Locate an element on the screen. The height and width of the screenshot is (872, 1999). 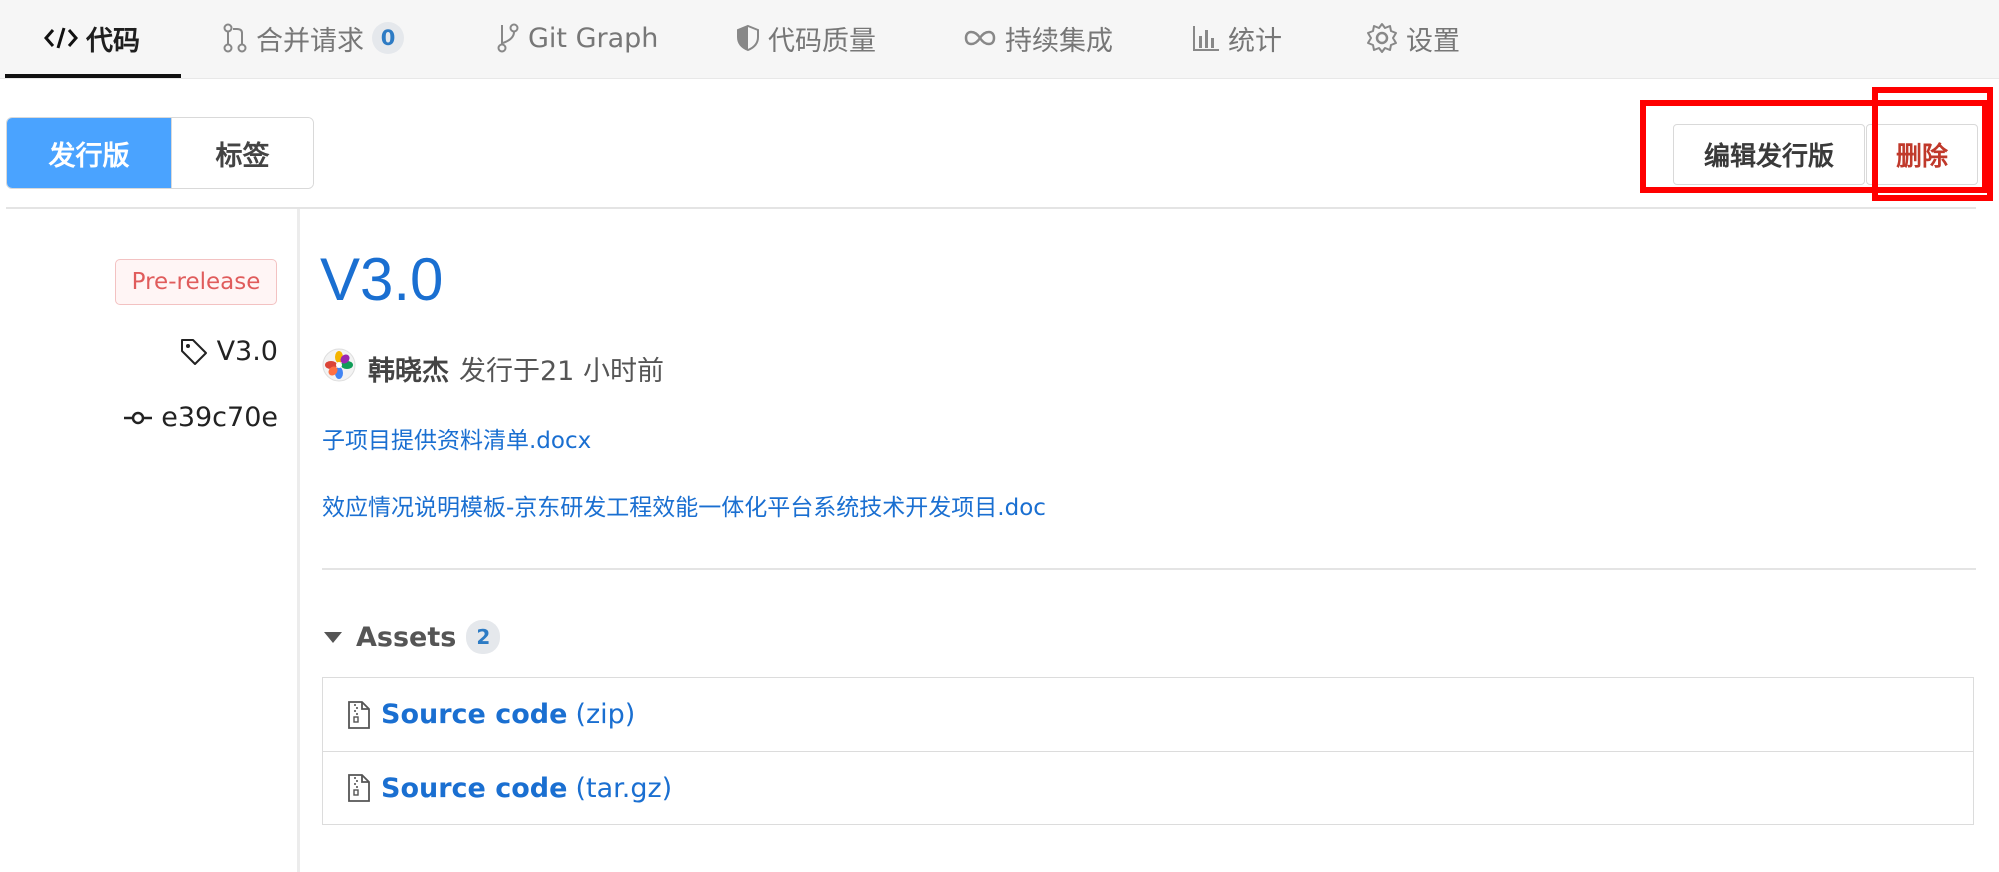
tab-code-quality: 代码质量 is located at coordinates (806, 38).